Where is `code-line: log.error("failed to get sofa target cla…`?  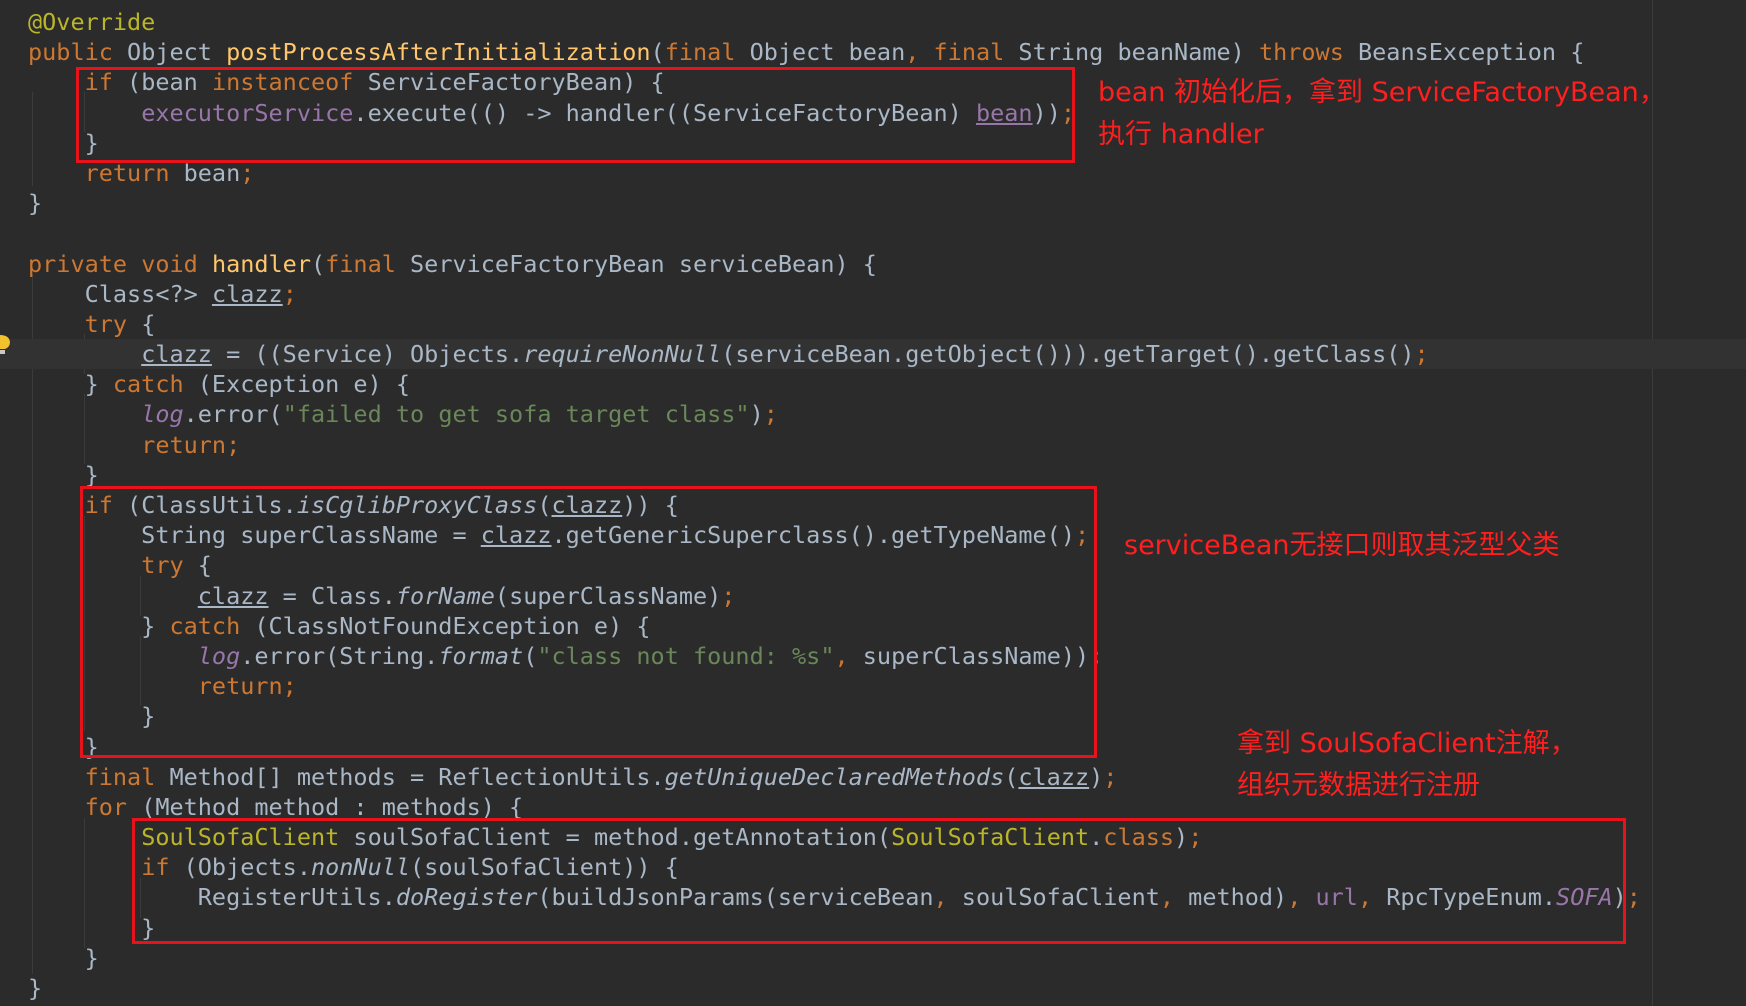 code-line: log.error("failed to get sofa target cla… is located at coordinates (873, 414).